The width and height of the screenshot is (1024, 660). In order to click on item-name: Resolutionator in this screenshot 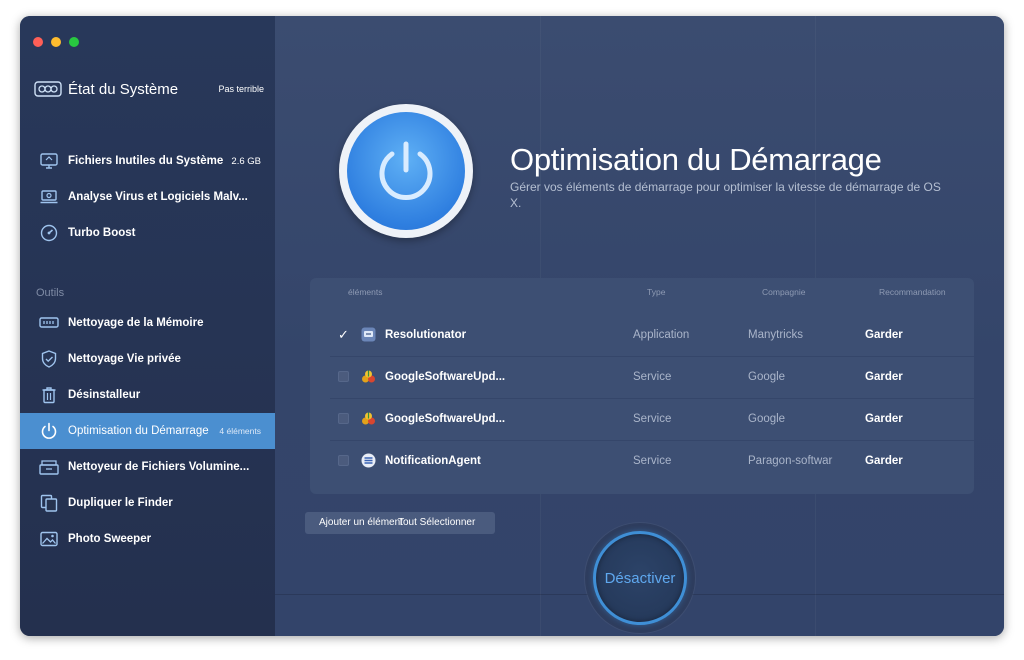, I will do `click(426, 335)`.